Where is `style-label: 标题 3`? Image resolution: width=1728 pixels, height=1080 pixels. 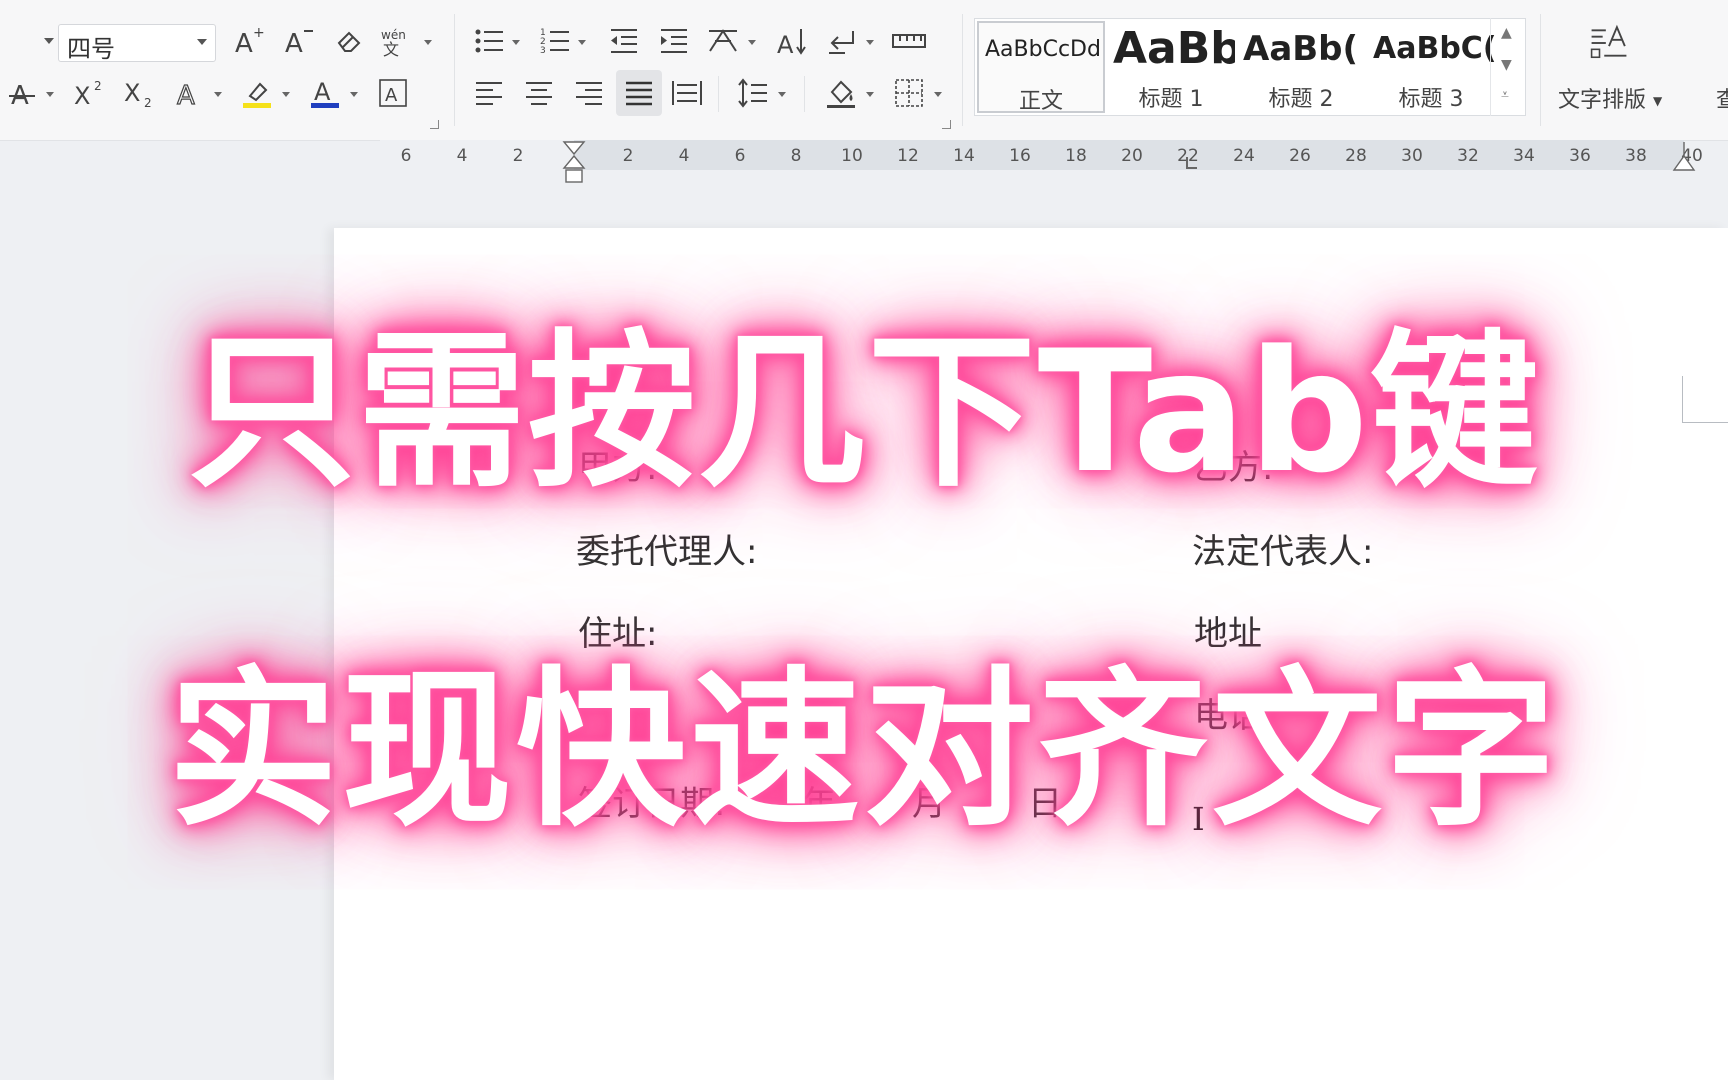
style-label: 标题 3 is located at coordinates (1431, 99).